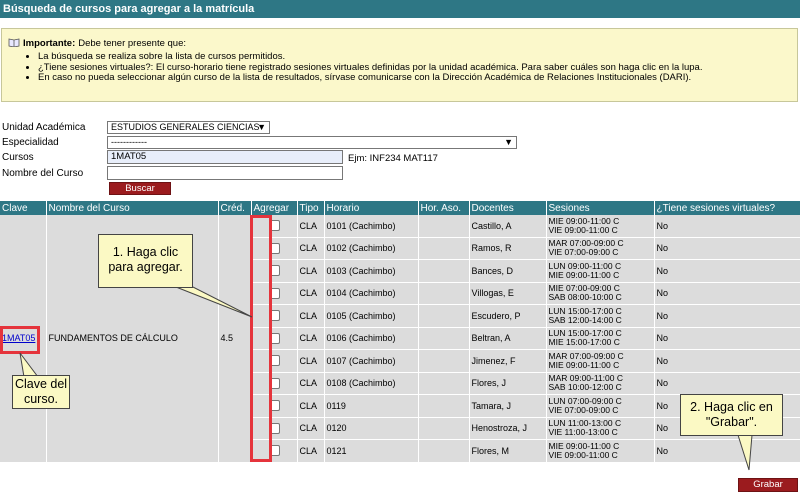 The image size is (800, 503). Describe the element at coordinates (508, 248) in the screenshot. I see `docente-cell: Ramos, R` at that location.